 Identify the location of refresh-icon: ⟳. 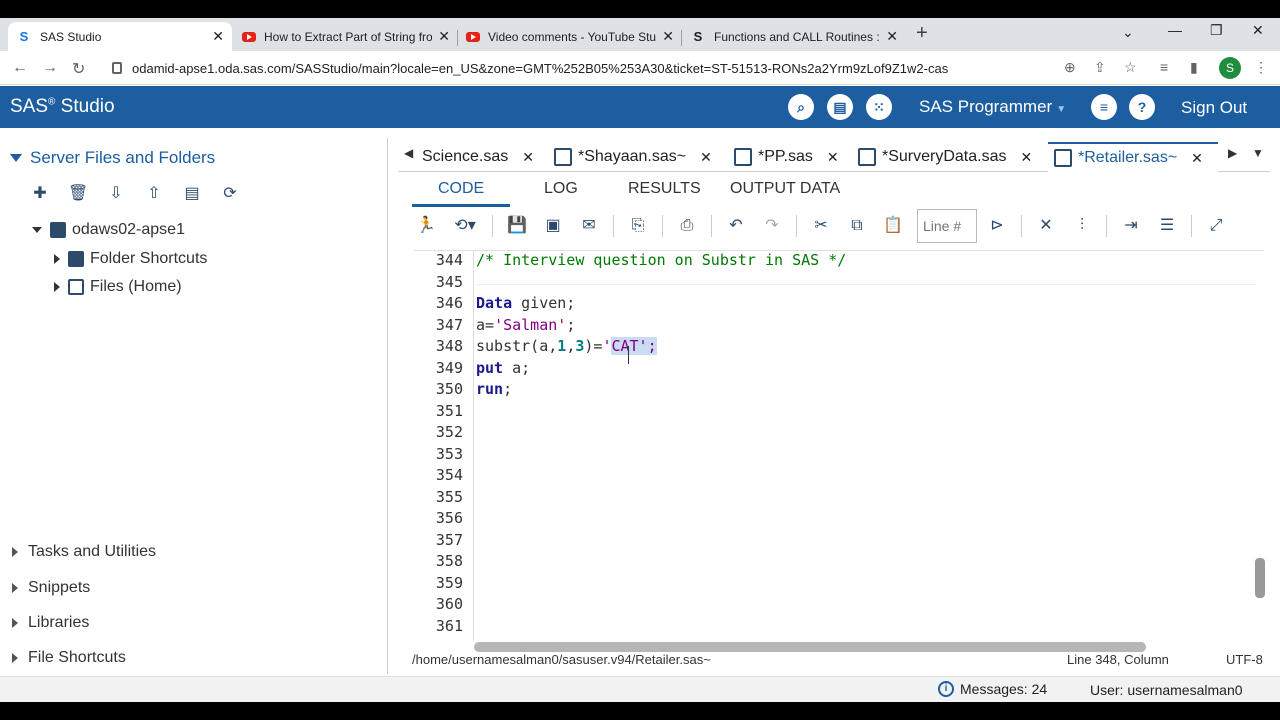
(230, 194).